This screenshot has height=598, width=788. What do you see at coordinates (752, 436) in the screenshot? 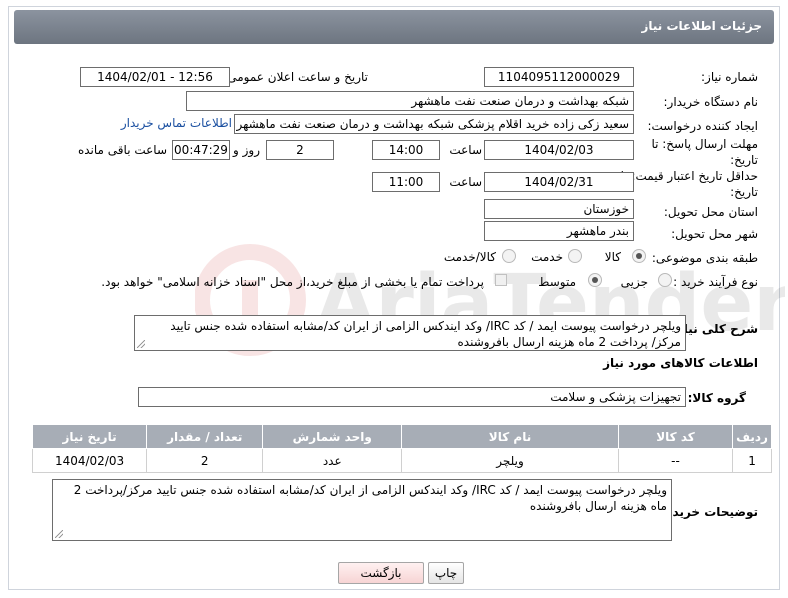
I see `col-row: ردیف` at bounding box center [752, 436].